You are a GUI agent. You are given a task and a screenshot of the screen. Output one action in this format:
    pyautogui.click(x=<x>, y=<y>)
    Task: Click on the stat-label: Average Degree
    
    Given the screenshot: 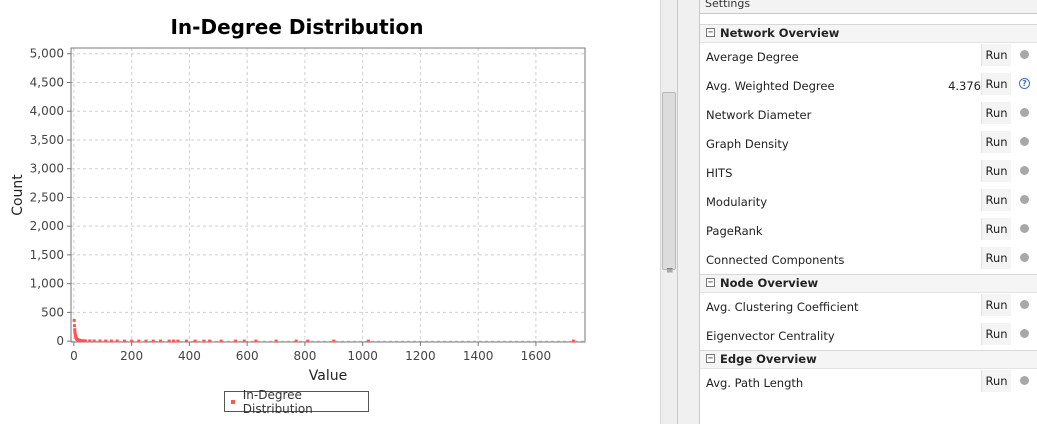 What is the action you would take?
    pyautogui.click(x=752, y=57)
    